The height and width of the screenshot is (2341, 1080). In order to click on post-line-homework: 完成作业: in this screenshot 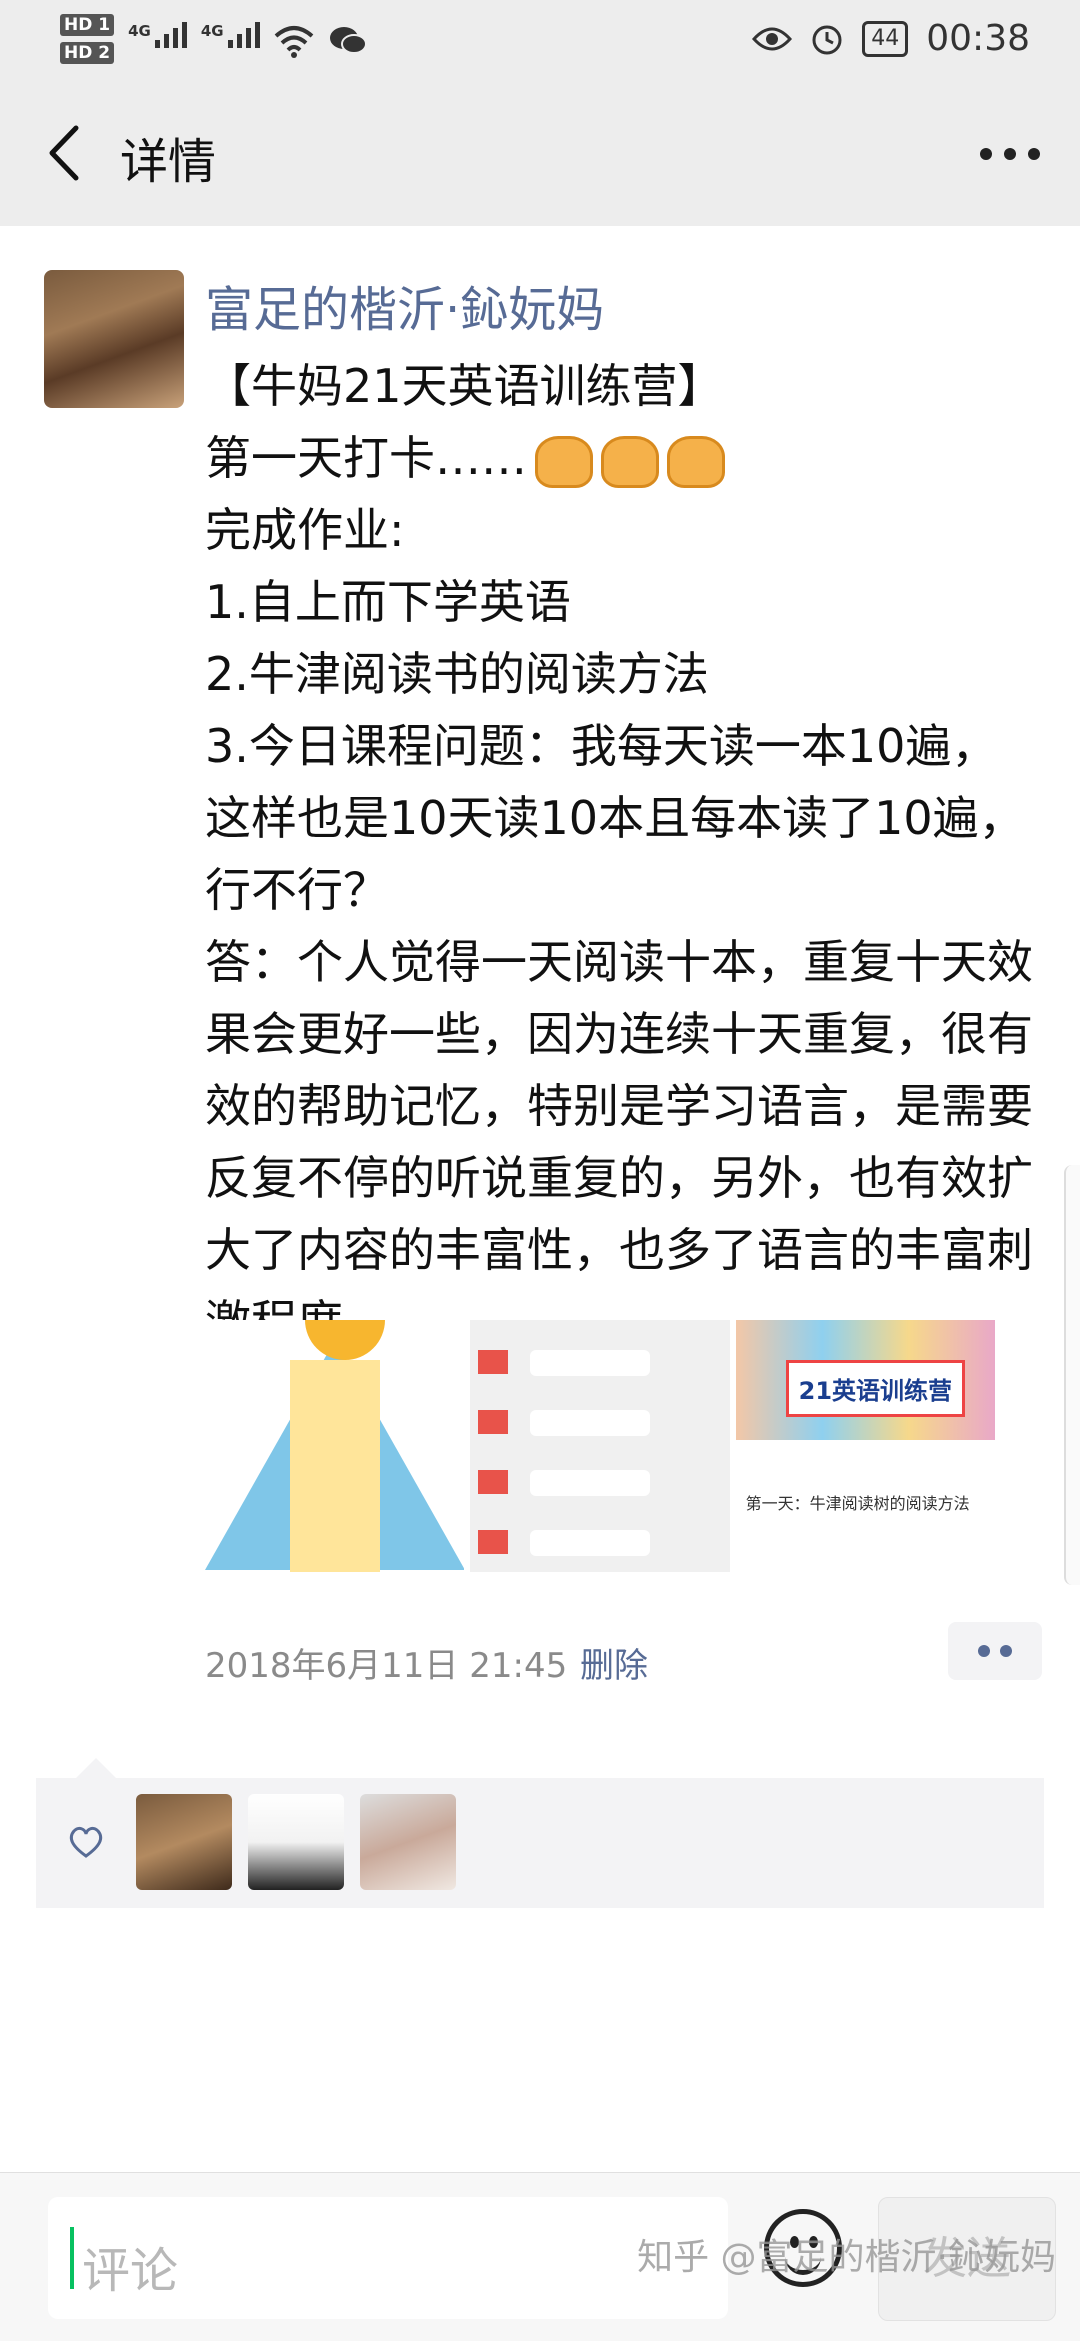, I will do `click(305, 530)`.